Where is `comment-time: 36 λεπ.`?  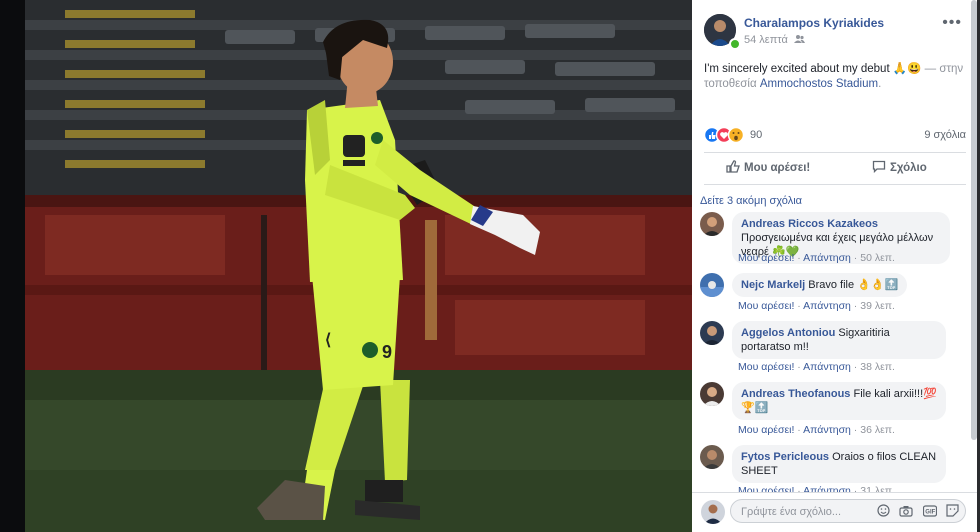 comment-time: 36 λεπ. is located at coordinates (877, 430).